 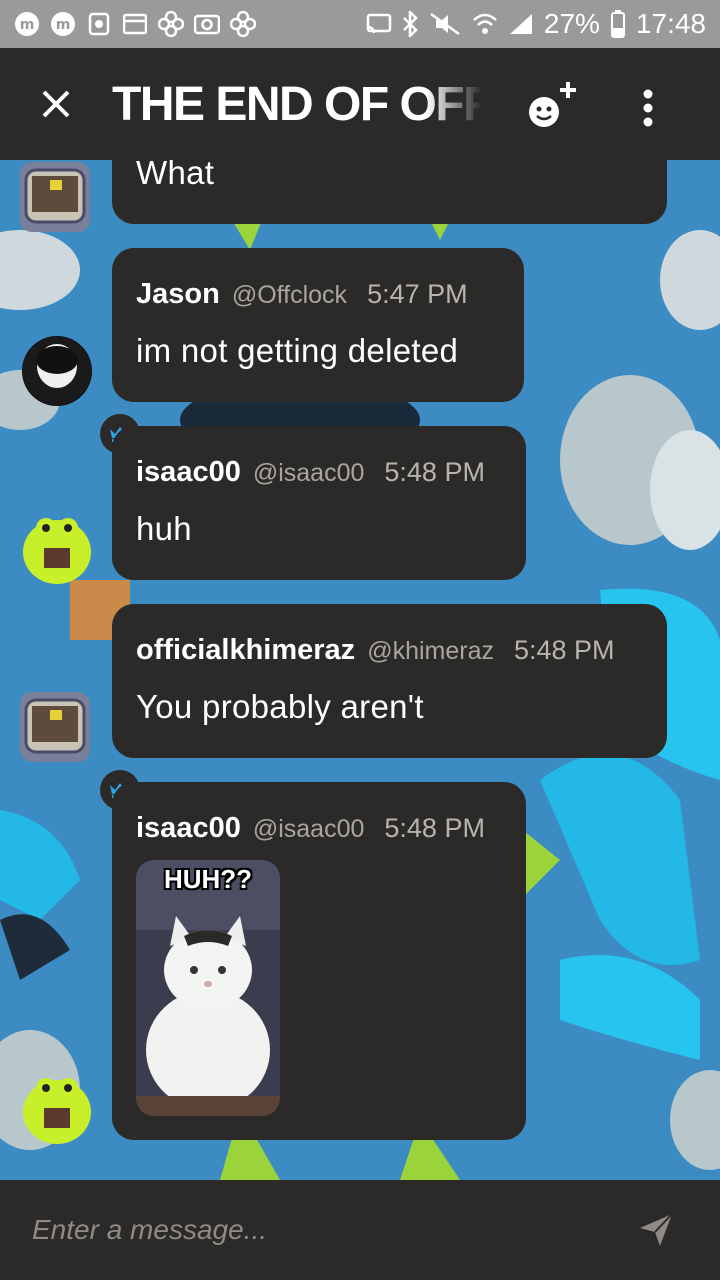 I want to click on status-bar: m m 27% 17:48, so click(x=360, y=24).